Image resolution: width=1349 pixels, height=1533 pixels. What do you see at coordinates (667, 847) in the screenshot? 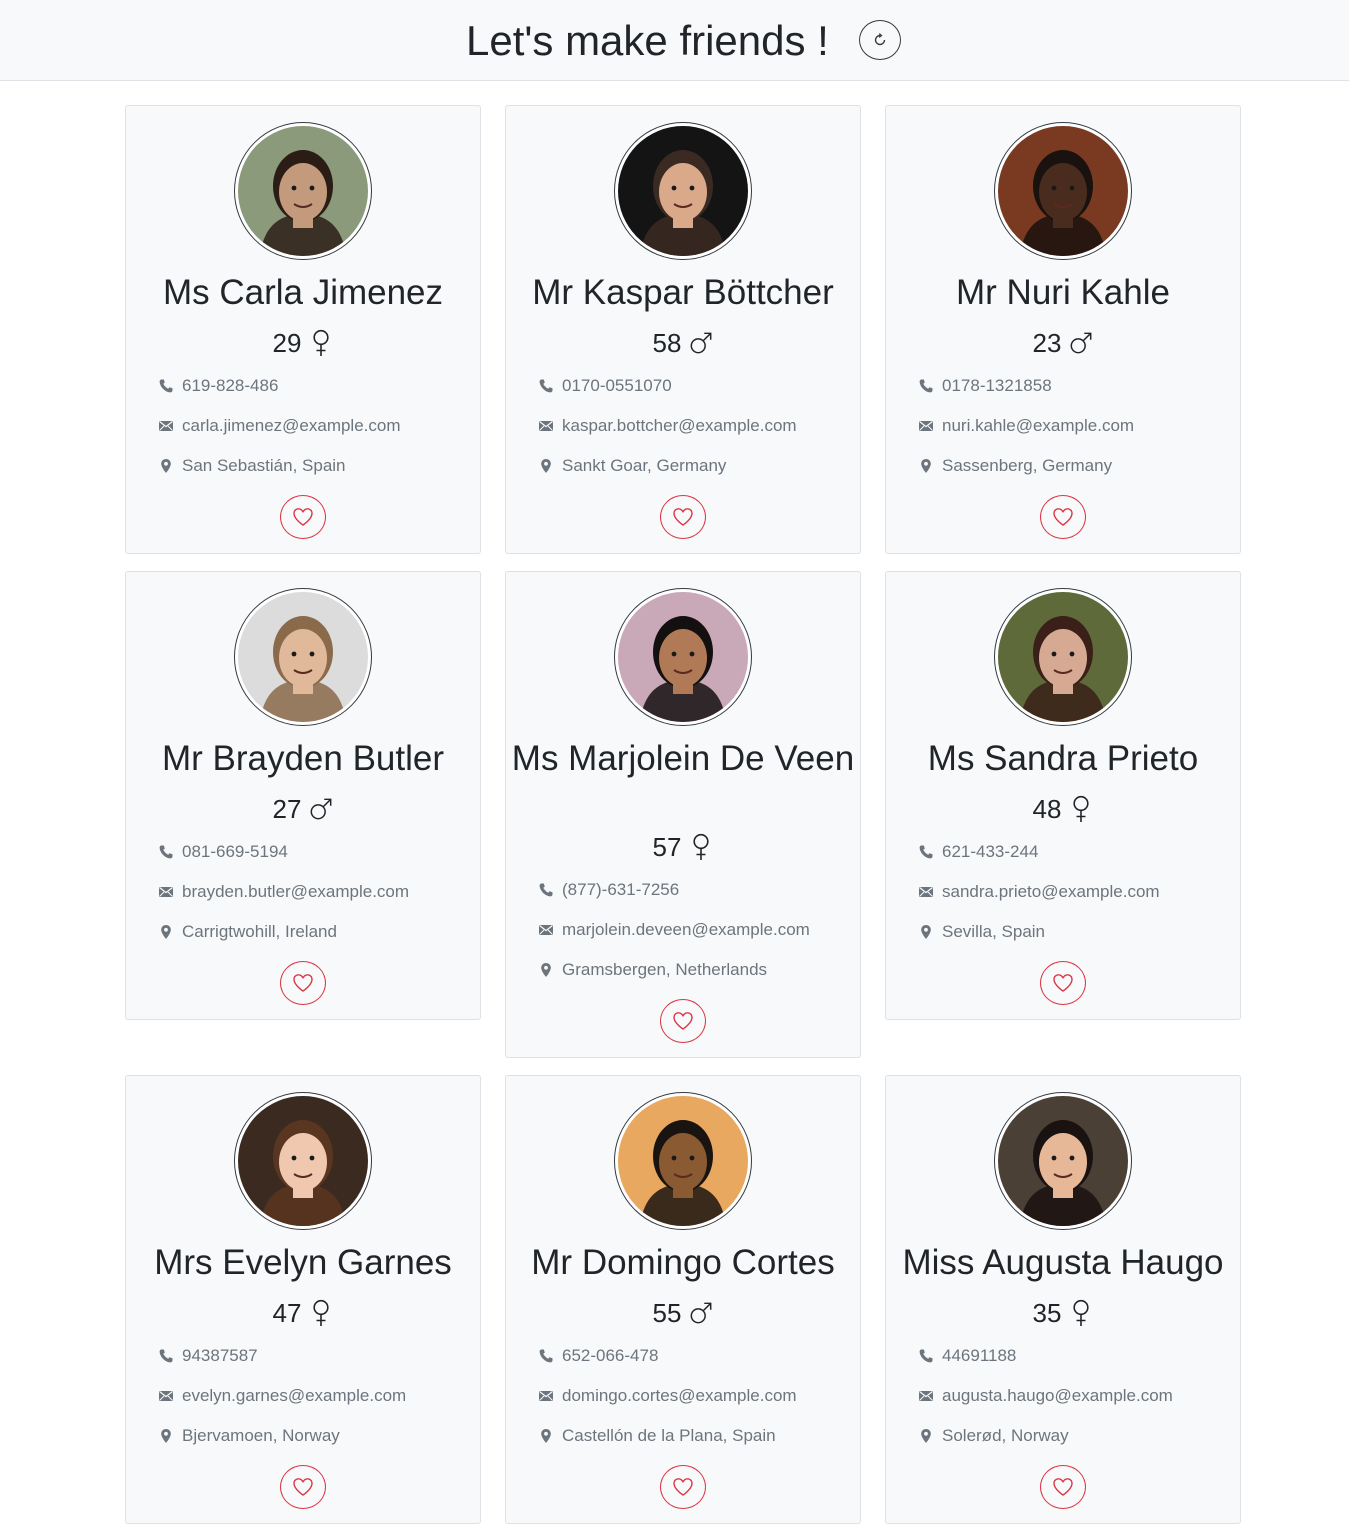
I see `person-age: 57` at bounding box center [667, 847].